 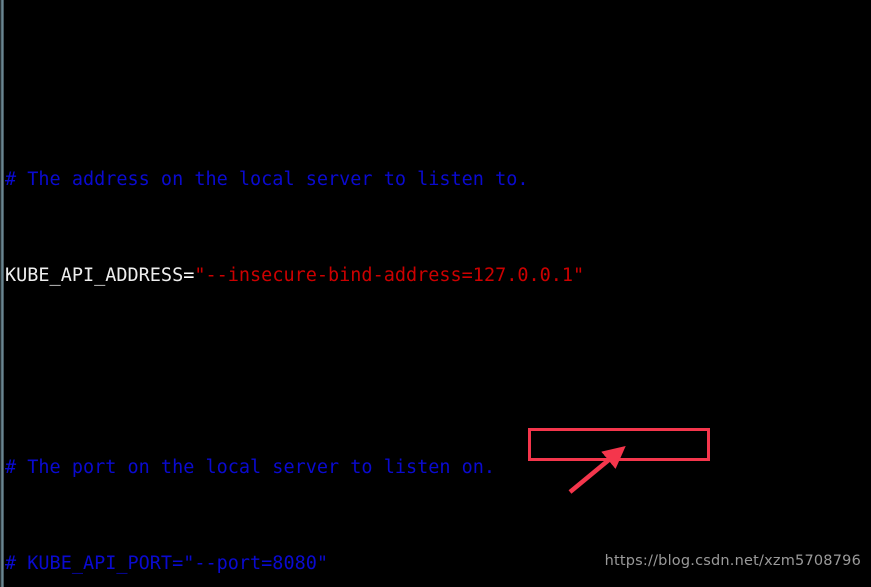 I want to click on equals-sign: =, so click(x=189, y=275).